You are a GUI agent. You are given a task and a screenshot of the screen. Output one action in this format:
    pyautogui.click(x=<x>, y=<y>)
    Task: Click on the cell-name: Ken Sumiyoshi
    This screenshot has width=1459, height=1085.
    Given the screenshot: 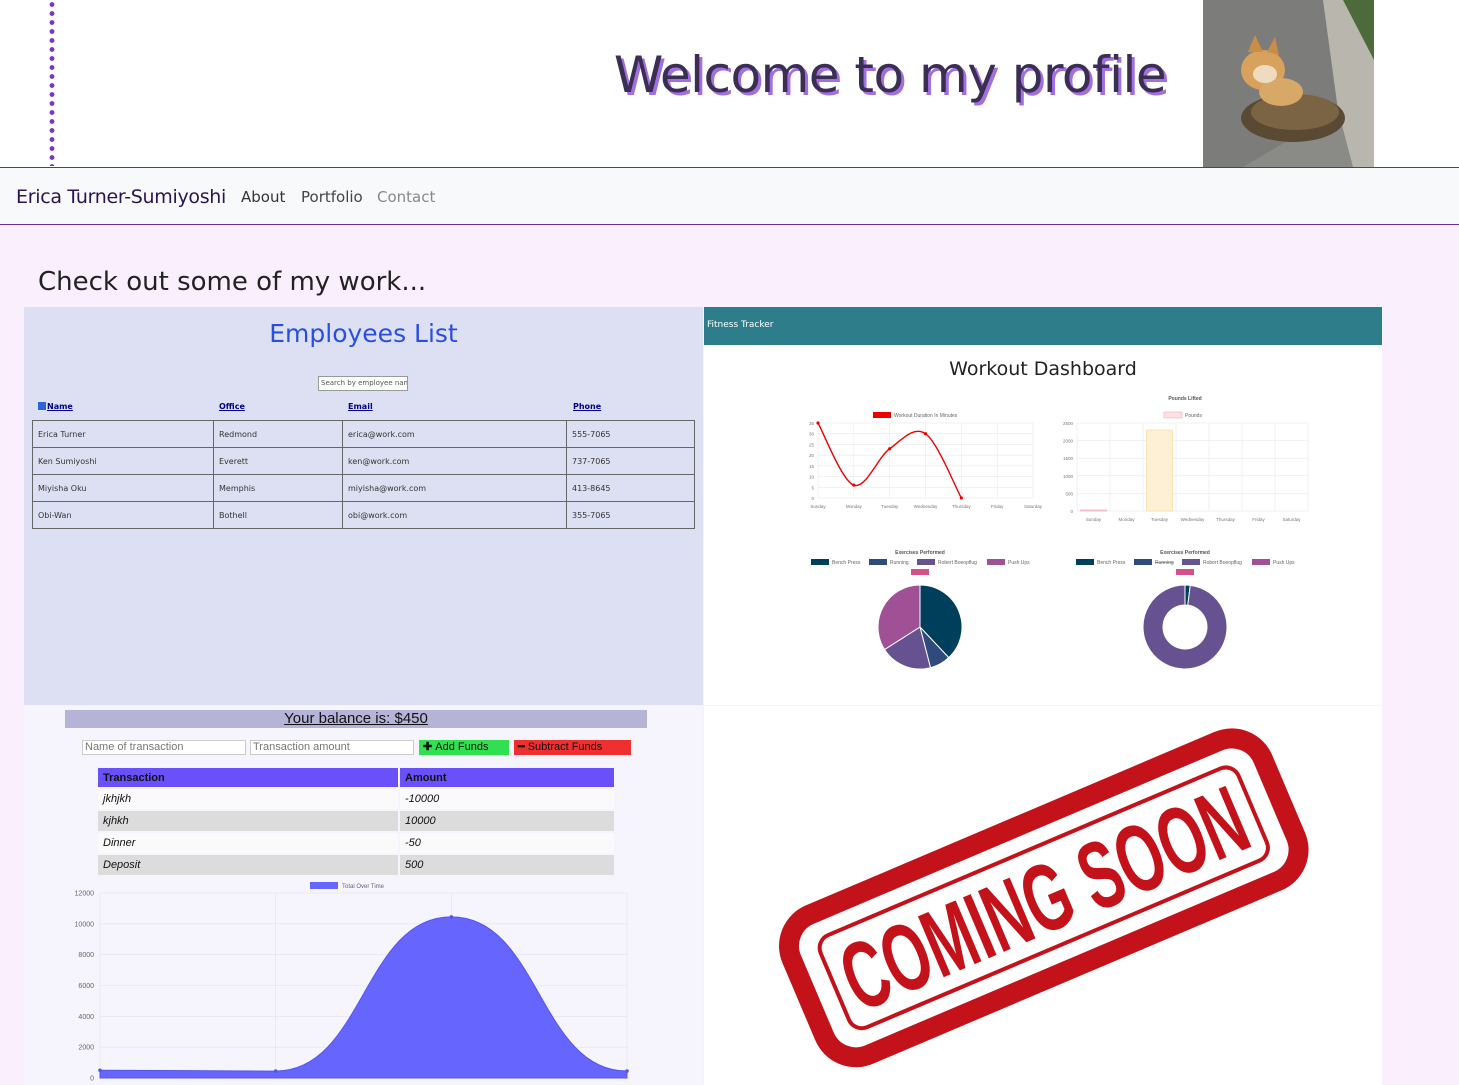 What is the action you would take?
    pyautogui.click(x=123, y=461)
    